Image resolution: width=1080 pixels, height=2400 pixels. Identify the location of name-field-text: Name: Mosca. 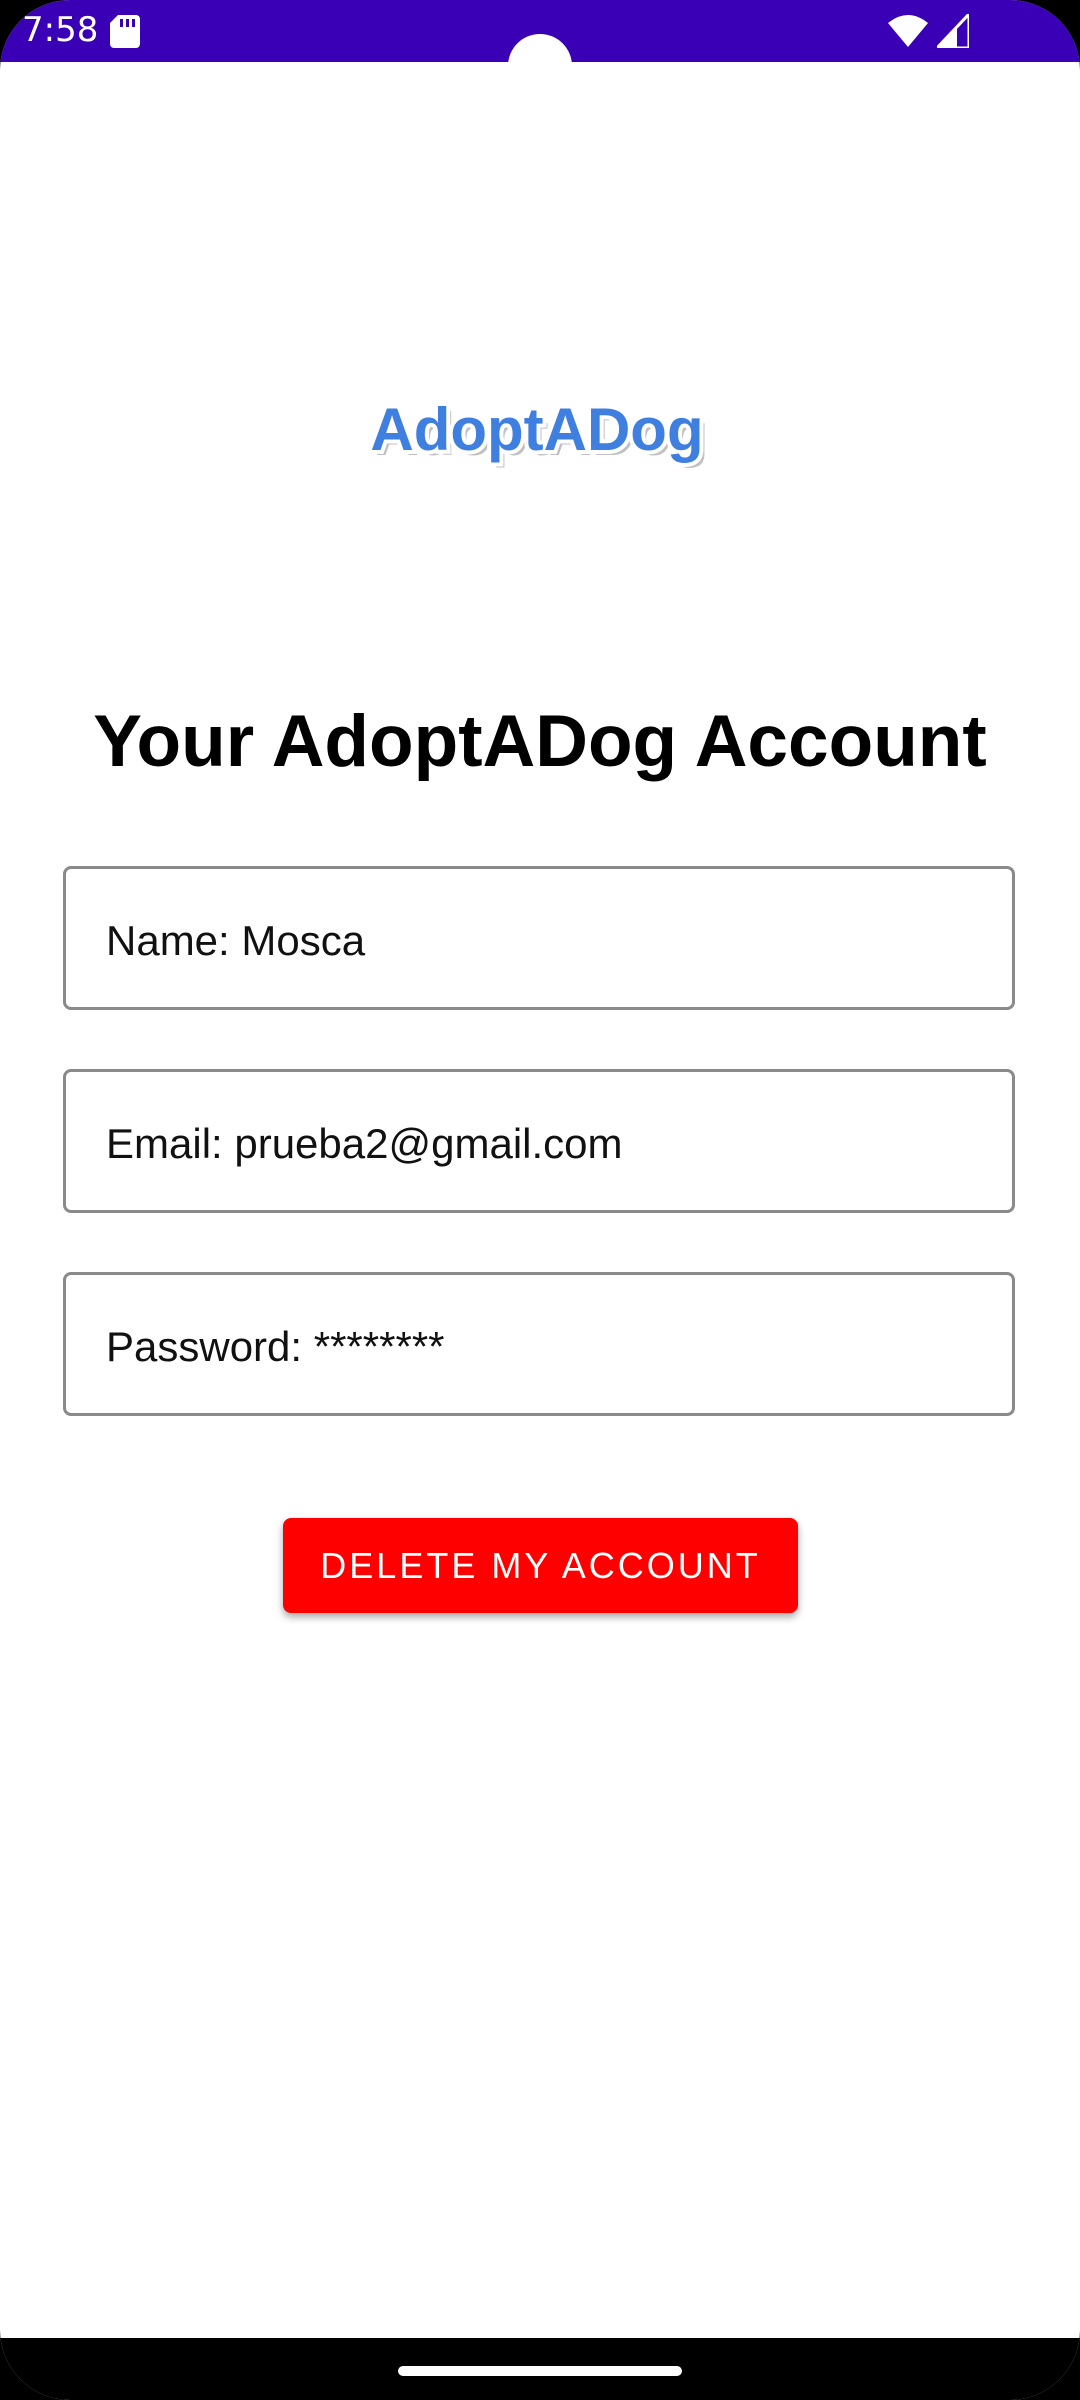
(236, 940).